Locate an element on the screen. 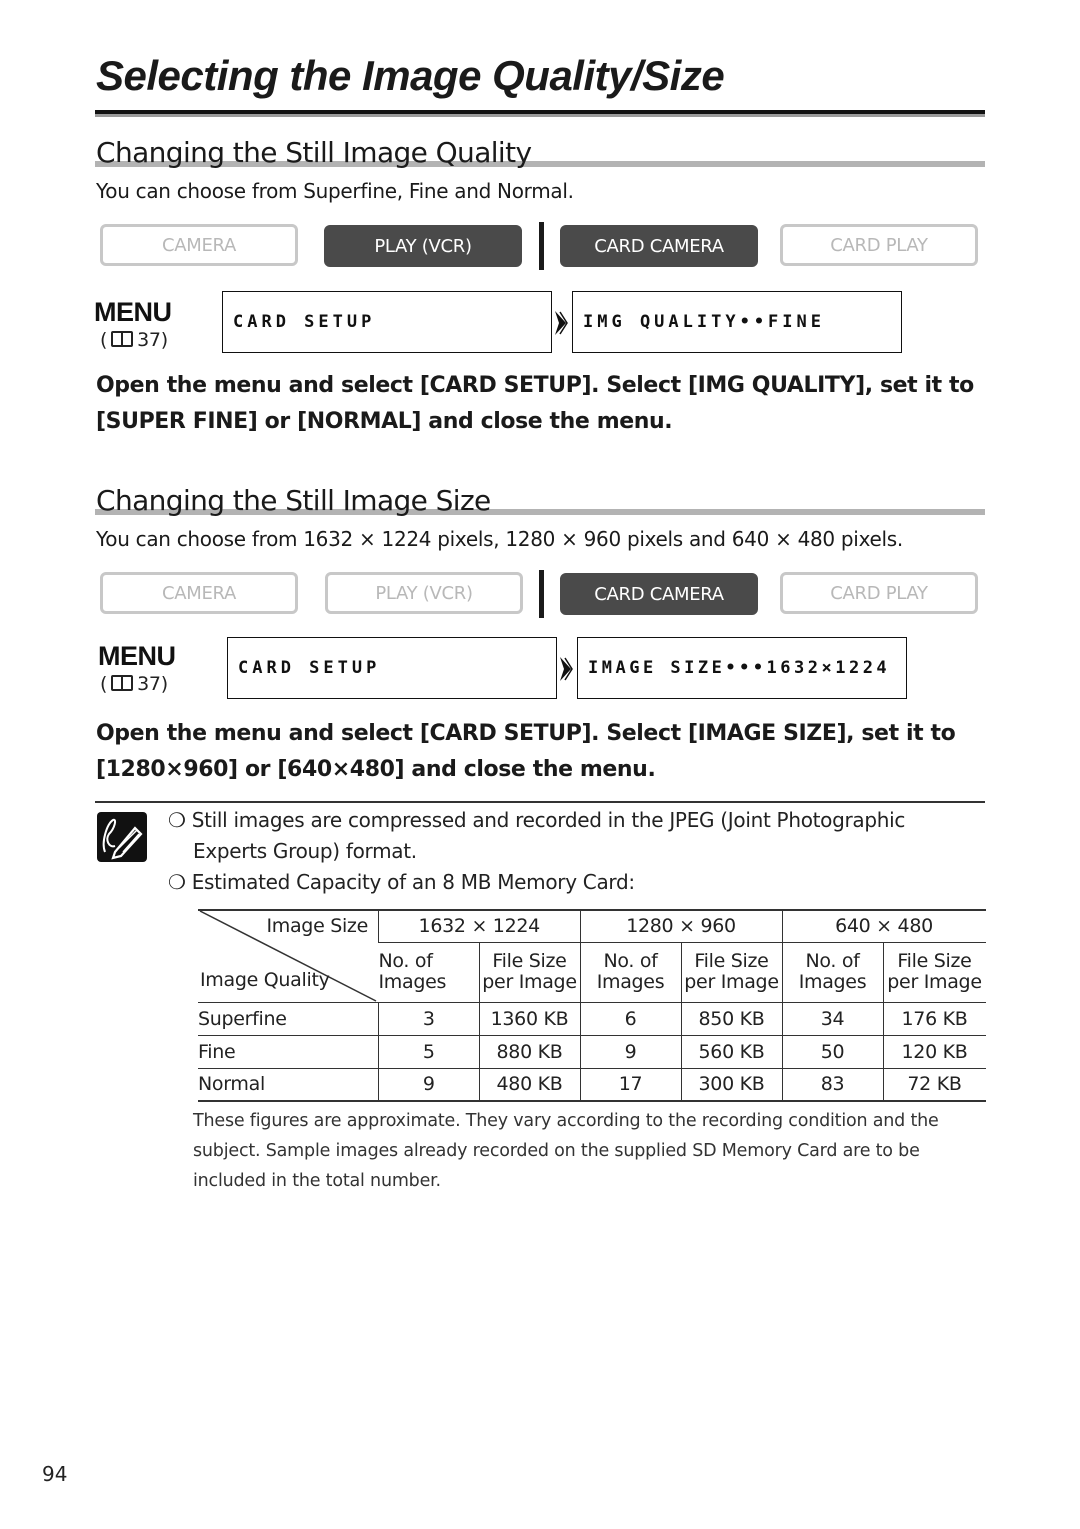  file-size-cell: 72 KB is located at coordinates (934, 1084).